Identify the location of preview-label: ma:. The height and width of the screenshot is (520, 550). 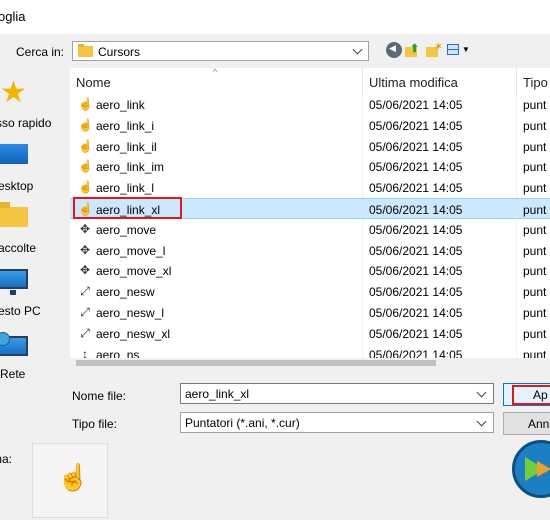
(6, 459).